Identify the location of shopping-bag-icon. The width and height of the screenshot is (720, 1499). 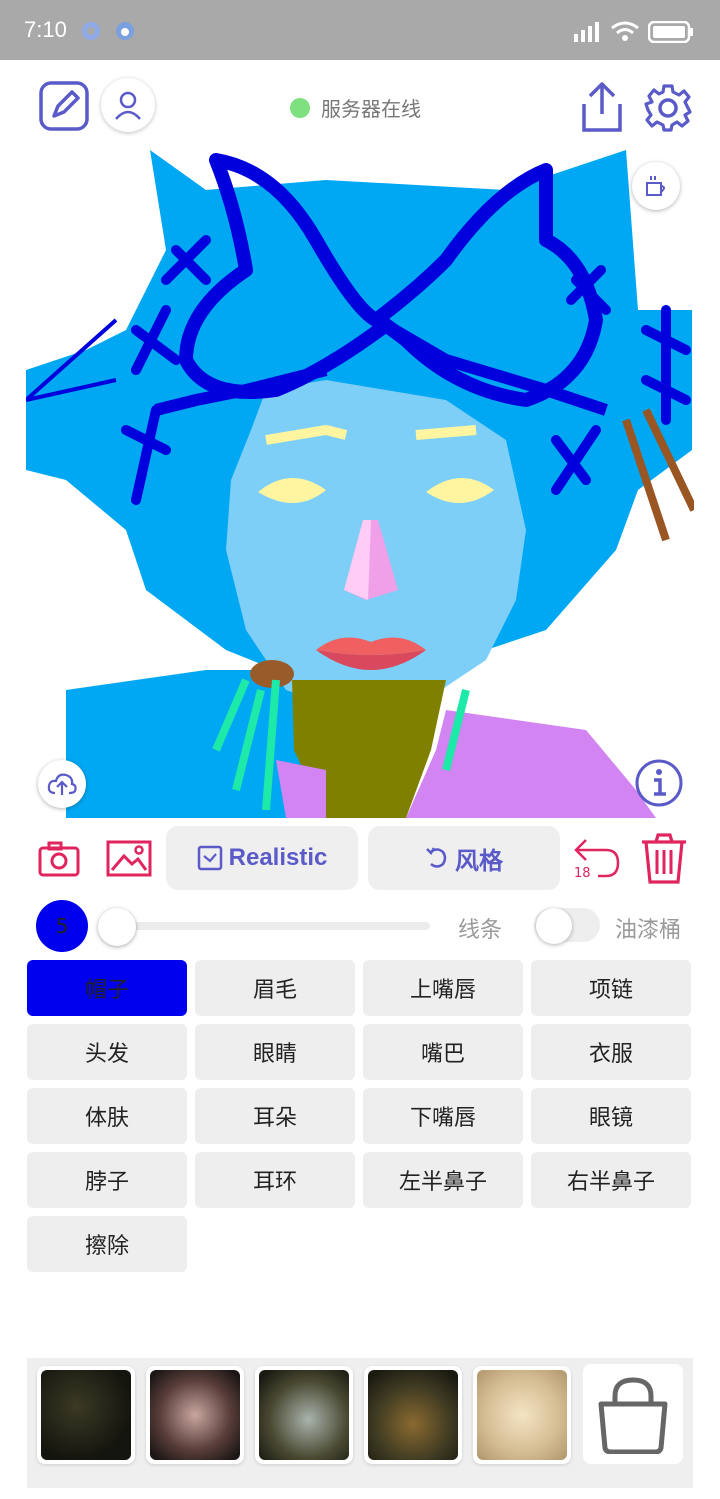
(633, 1415).